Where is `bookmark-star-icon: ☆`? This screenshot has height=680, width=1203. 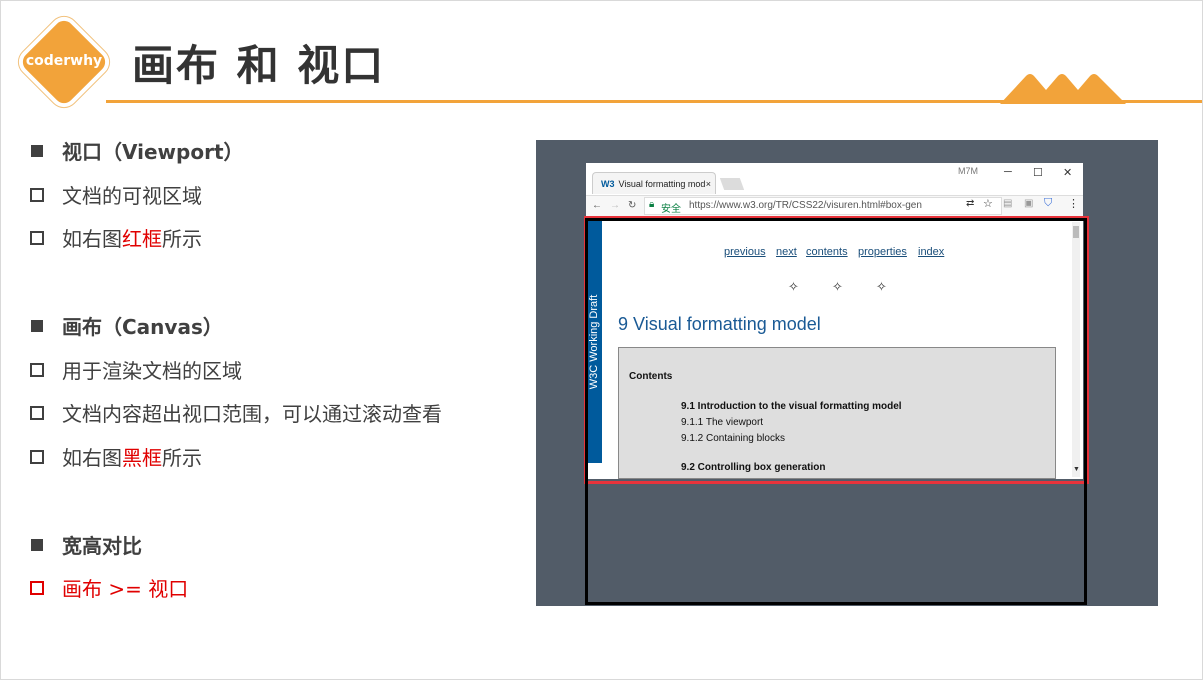 bookmark-star-icon: ☆ is located at coordinates (988, 203).